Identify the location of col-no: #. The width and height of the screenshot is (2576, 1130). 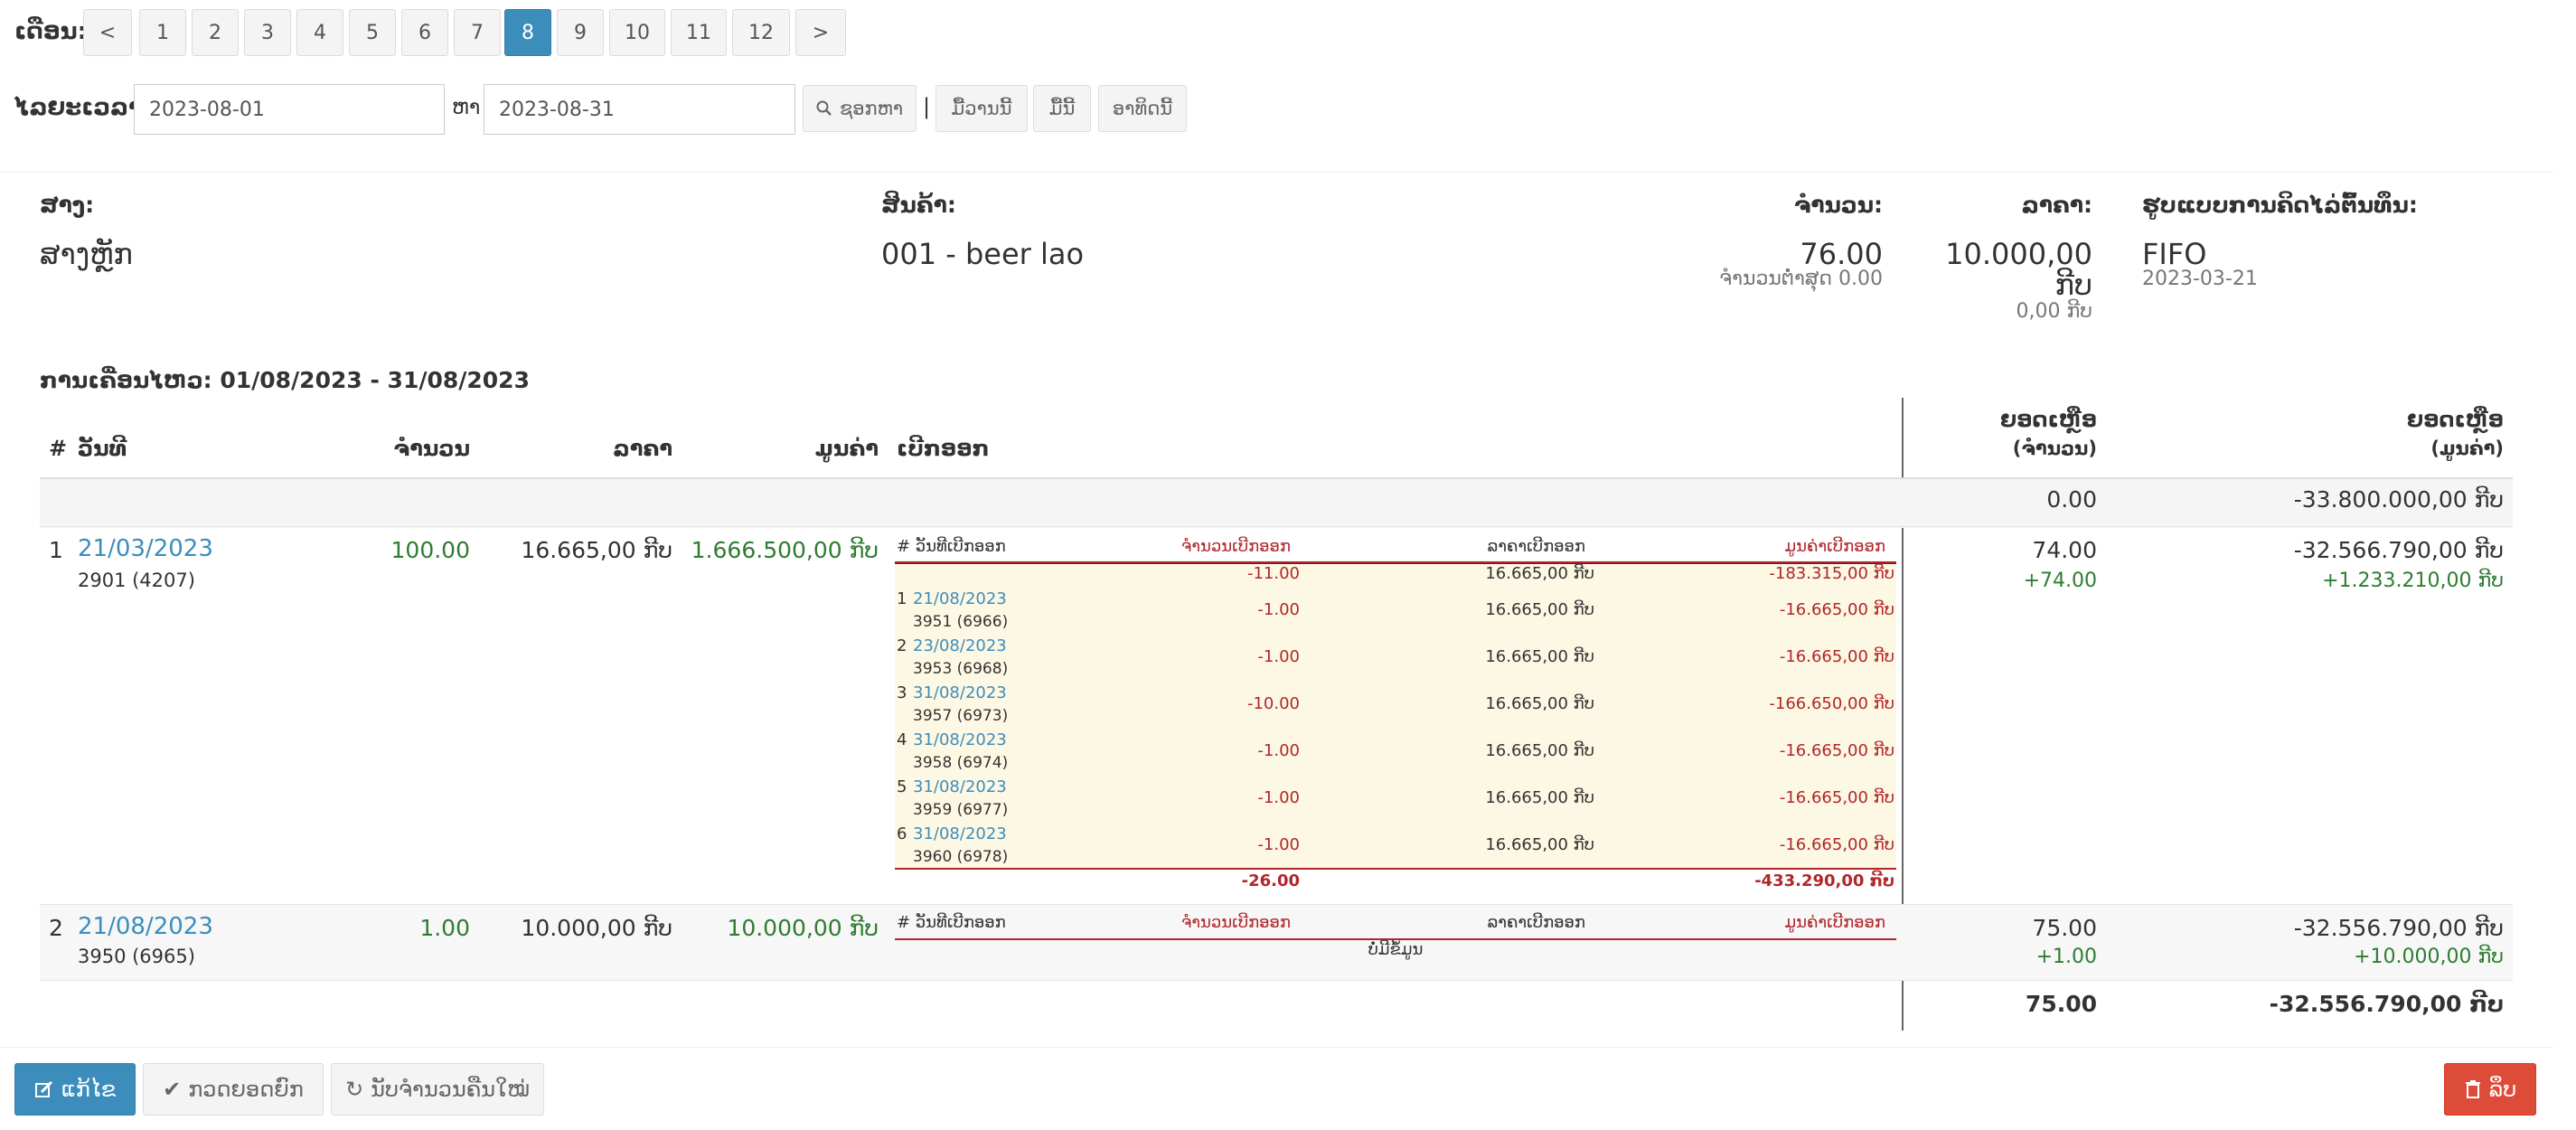
(59, 448).